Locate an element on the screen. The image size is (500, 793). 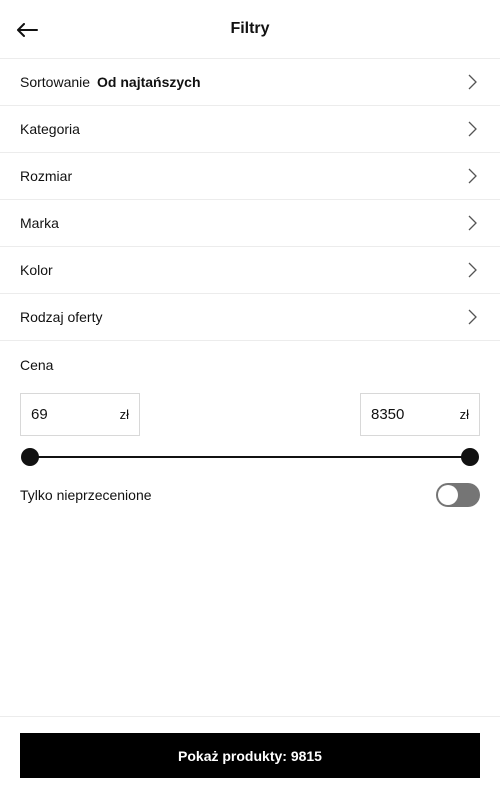
price-range-slider is located at coordinates (250, 457).